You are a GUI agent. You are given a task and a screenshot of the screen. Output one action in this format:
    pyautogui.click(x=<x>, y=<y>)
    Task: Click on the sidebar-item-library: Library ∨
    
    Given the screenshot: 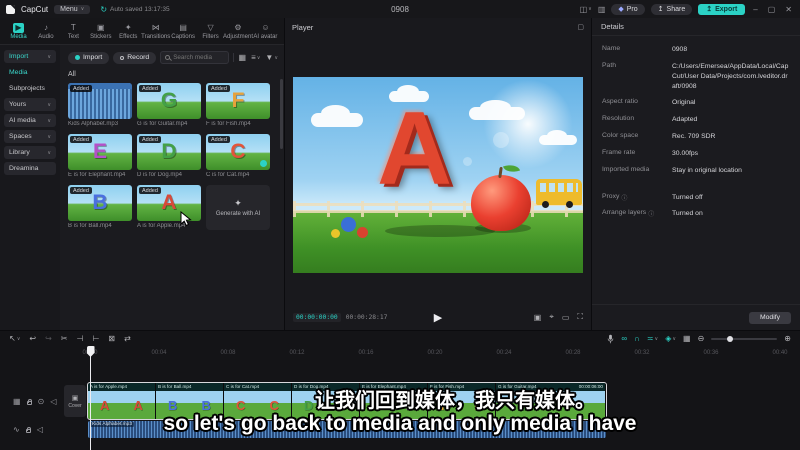 What is the action you would take?
    pyautogui.click(x=30, y=152)
    